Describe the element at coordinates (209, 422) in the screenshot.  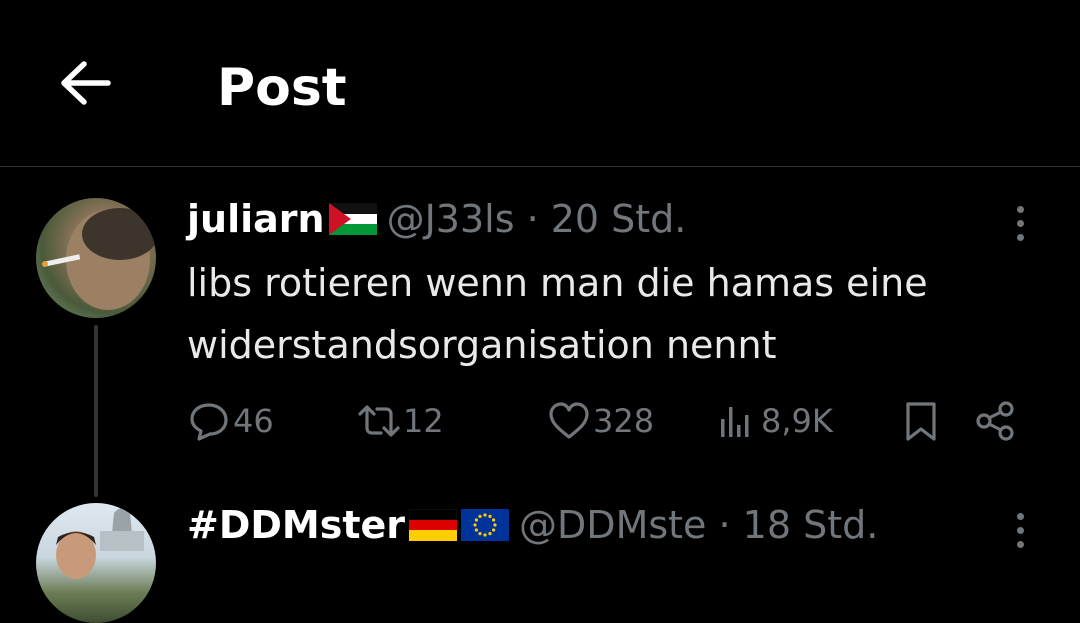
I see `reply-icon` at that location.